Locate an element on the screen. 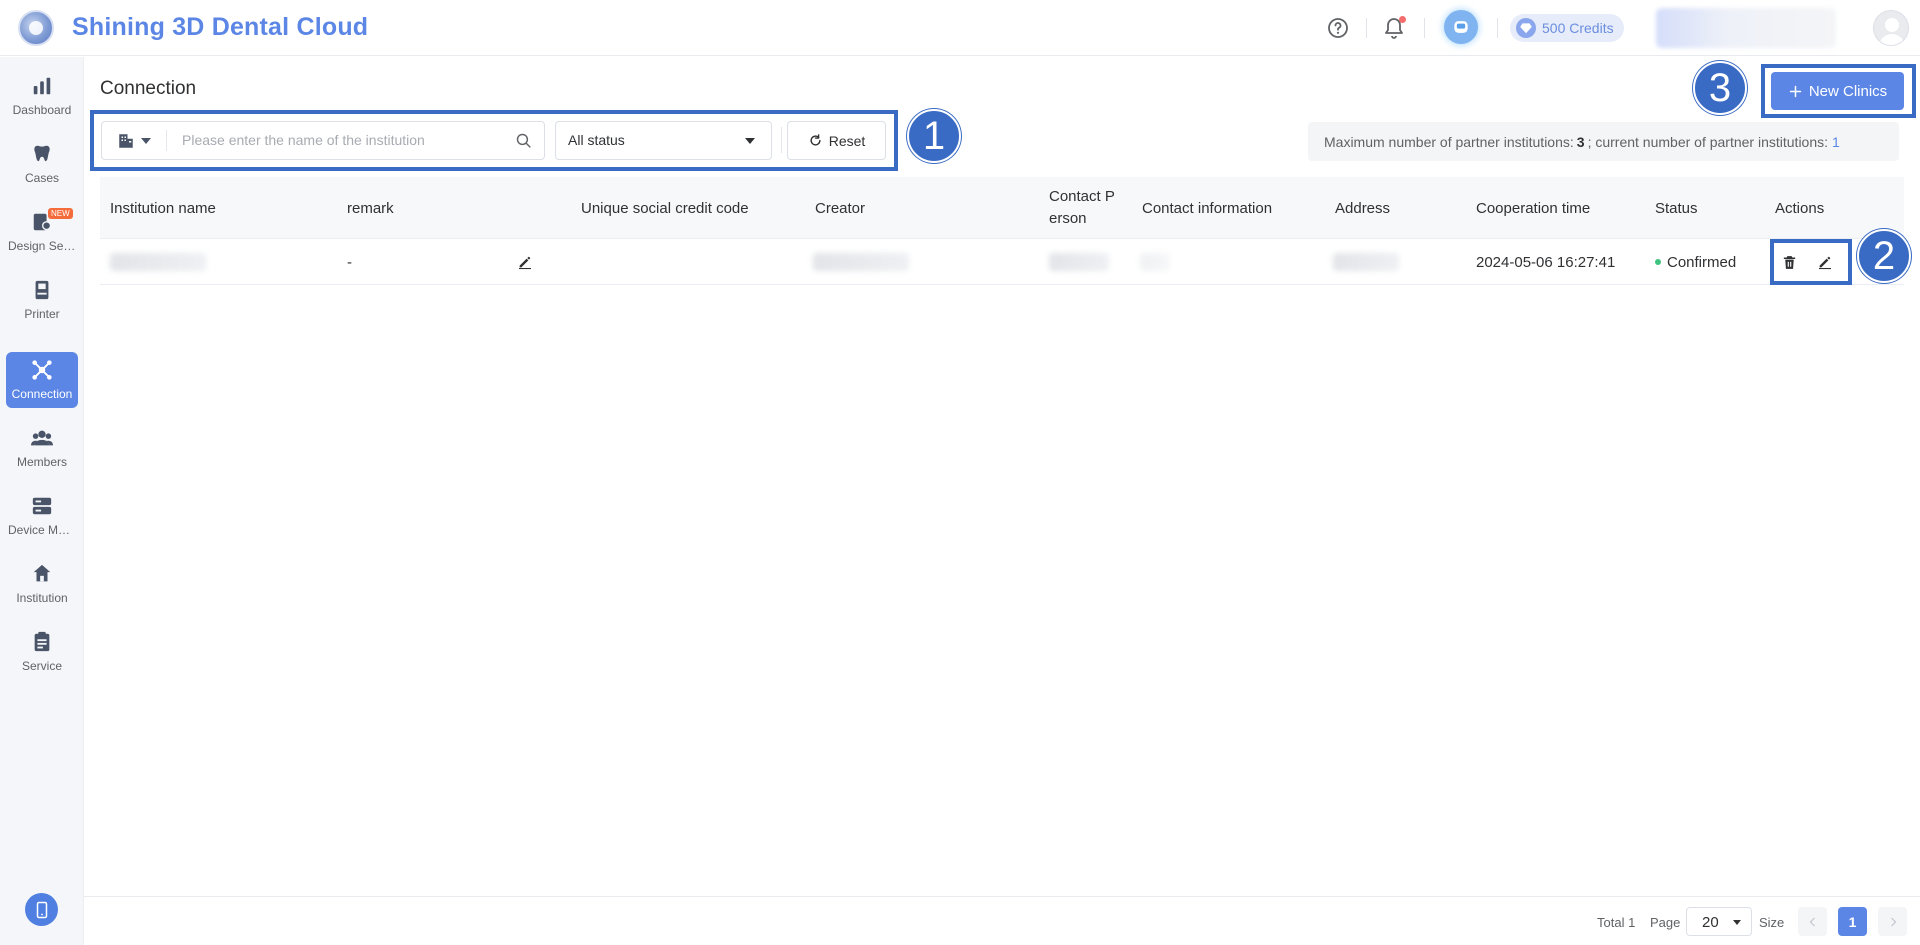  next-page-button is located at coordinates (1892, 921).